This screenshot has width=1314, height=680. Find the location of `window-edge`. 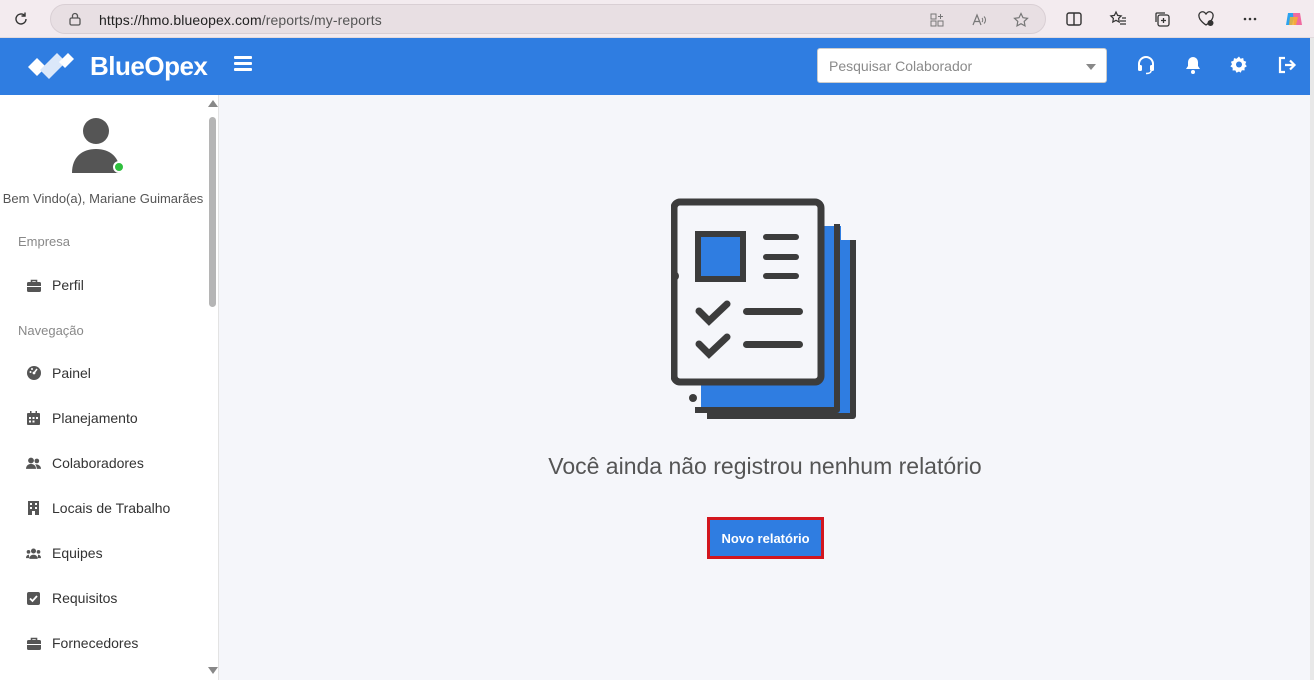

window-edge is located at coordinates (1312, 359).